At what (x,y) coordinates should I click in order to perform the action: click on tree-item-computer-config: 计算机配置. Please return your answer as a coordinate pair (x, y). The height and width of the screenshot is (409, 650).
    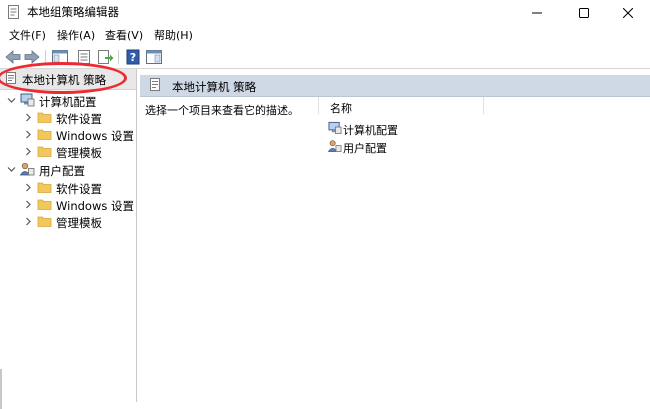
    Looking at the image, I should click on (71, 101).